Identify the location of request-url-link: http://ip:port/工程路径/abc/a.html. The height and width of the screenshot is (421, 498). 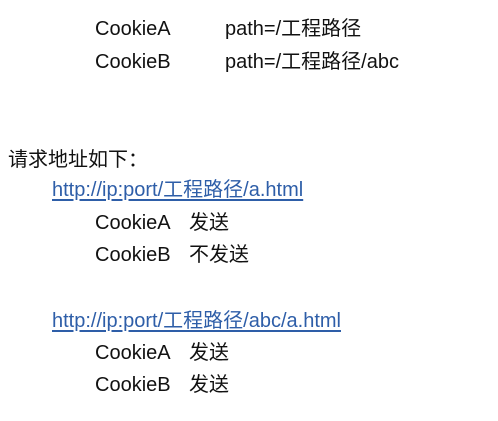
(196, 321).